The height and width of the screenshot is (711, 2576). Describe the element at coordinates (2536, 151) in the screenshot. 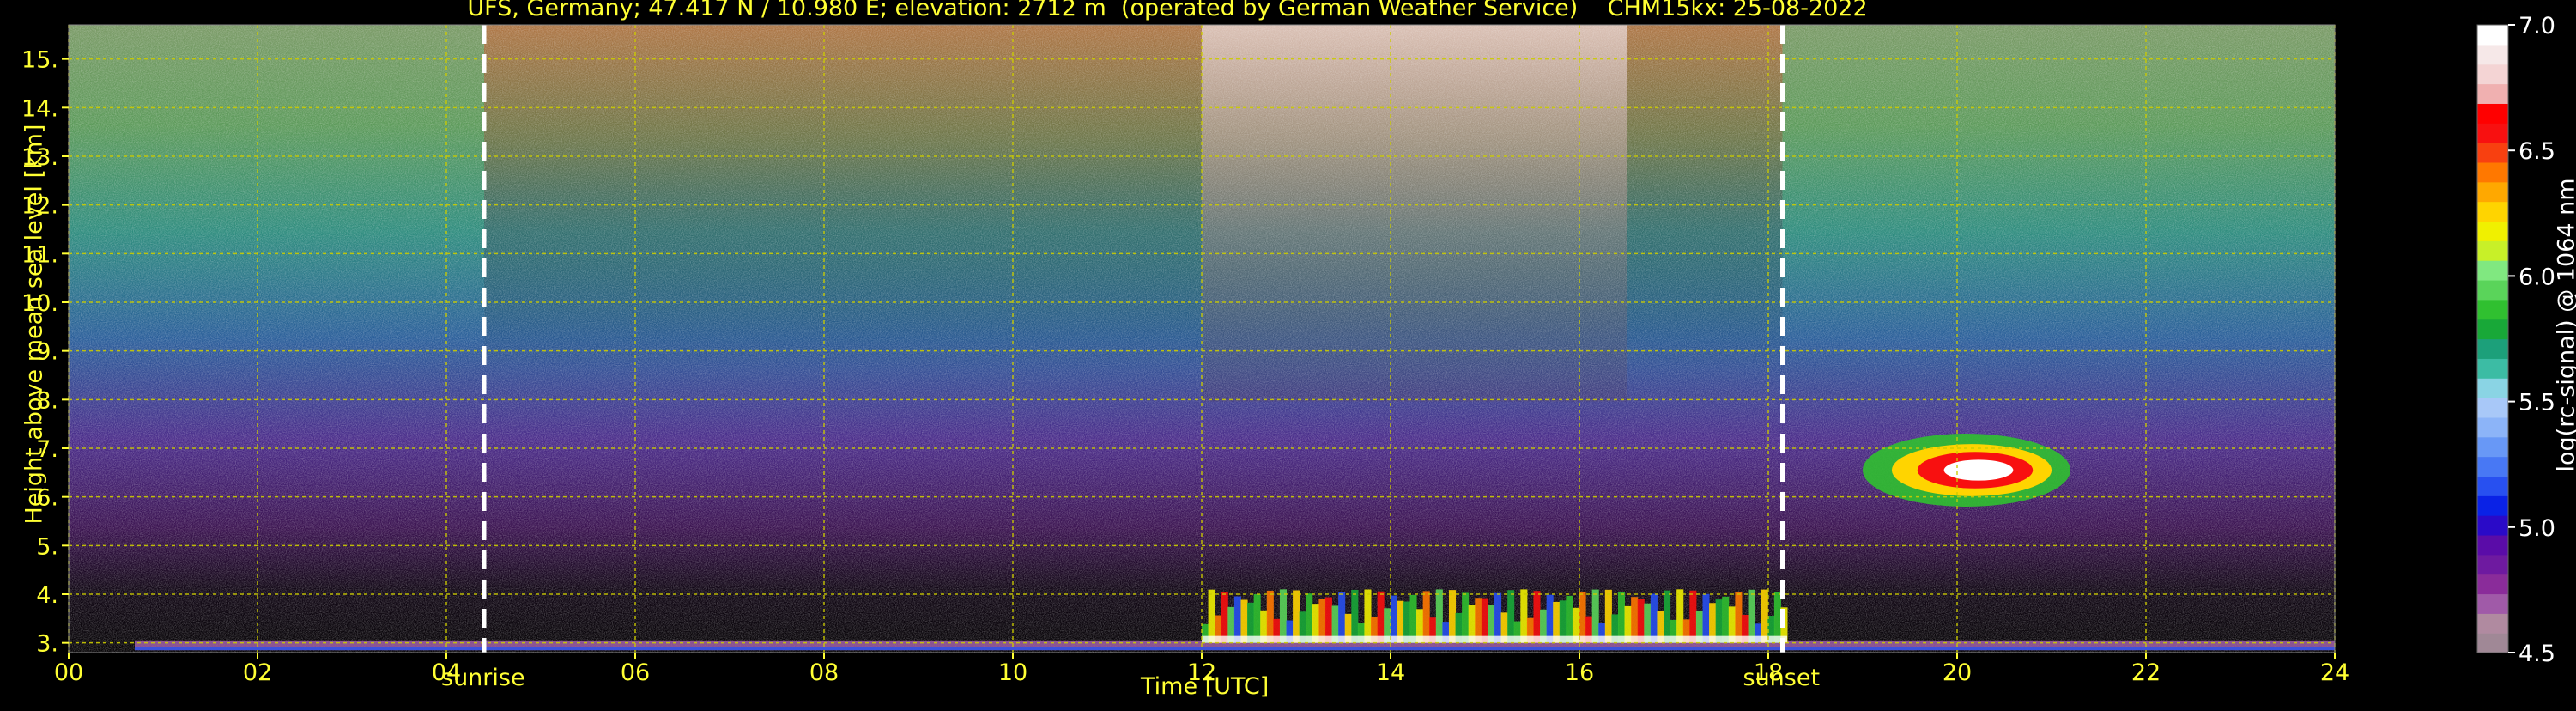

I see `colorbar-tick-label: 6.5` at that location.